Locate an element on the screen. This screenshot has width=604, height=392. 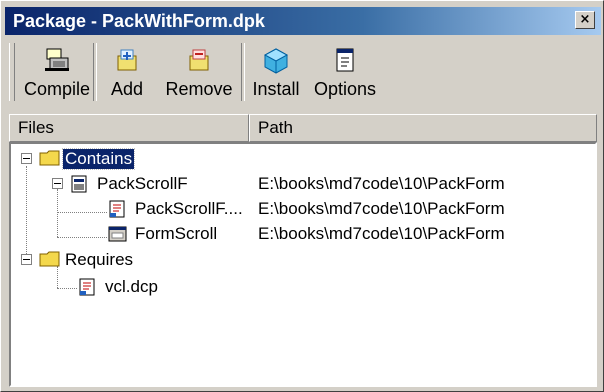
tree-node-formscroll: FormScroll is located at coordinates (163, 234).